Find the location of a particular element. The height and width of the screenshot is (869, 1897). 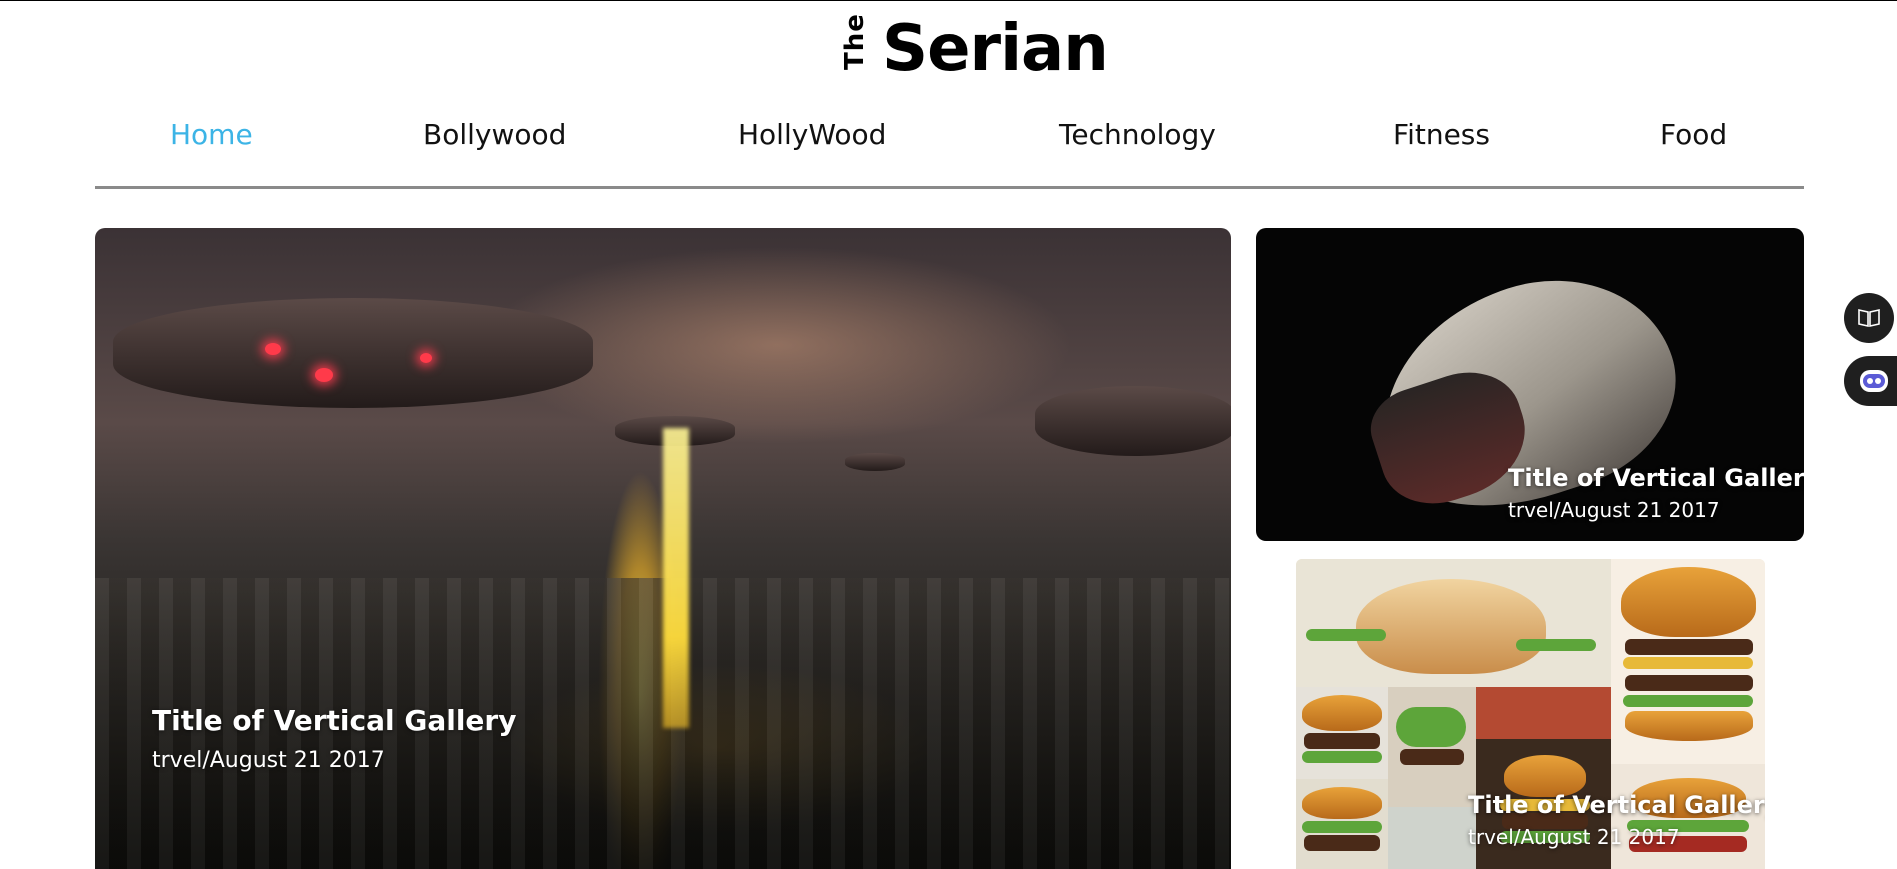

side-top-meta: trvel/August 21 2017 is located at coordinates (1614, 510).